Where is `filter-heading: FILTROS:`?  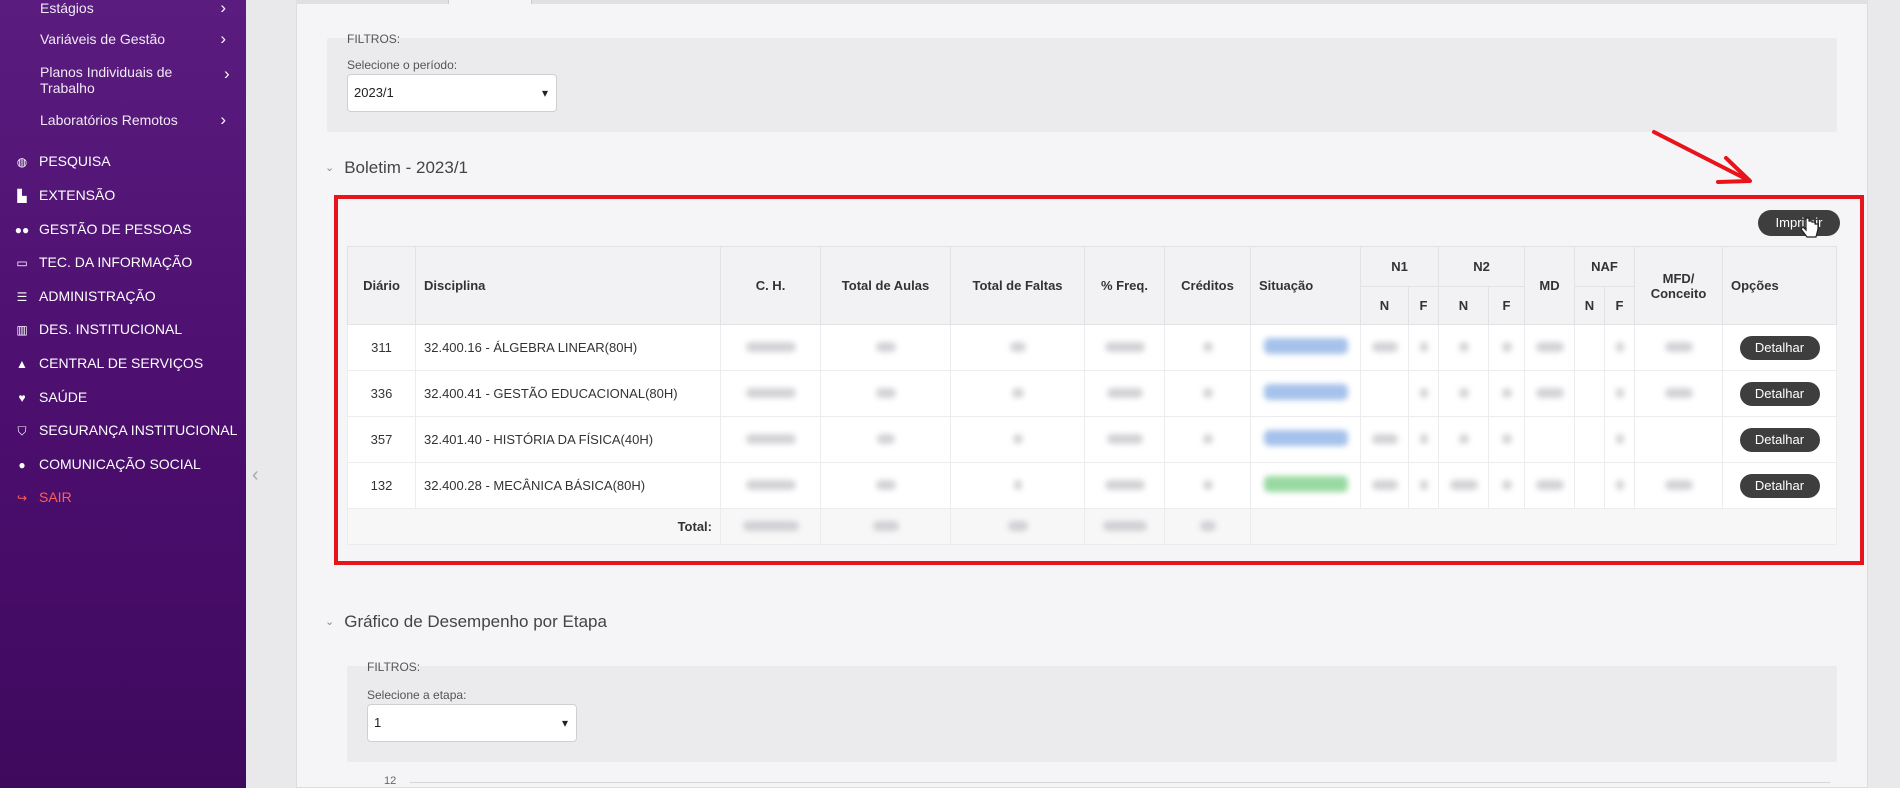
filter-heading: FILTROS: is located at coordinates (374, 39).